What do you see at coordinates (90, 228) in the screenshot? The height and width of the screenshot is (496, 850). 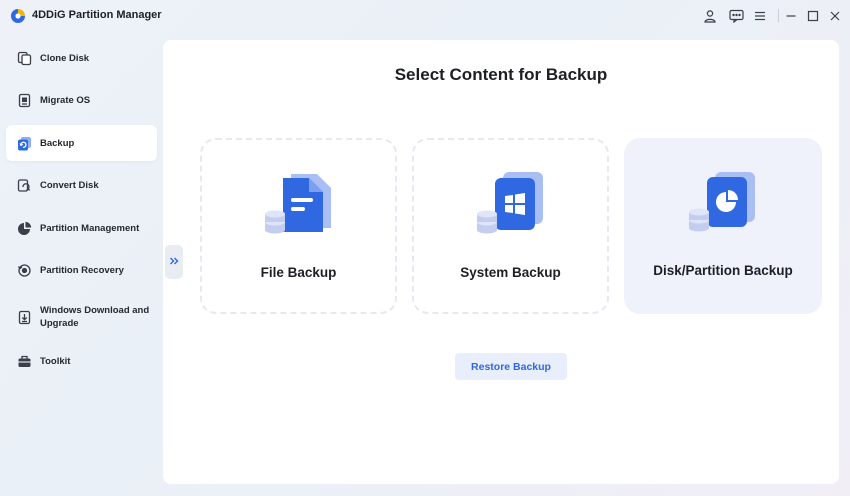 I see `sidebar-item-label: Partition Management` at bounding box center [90, 228].